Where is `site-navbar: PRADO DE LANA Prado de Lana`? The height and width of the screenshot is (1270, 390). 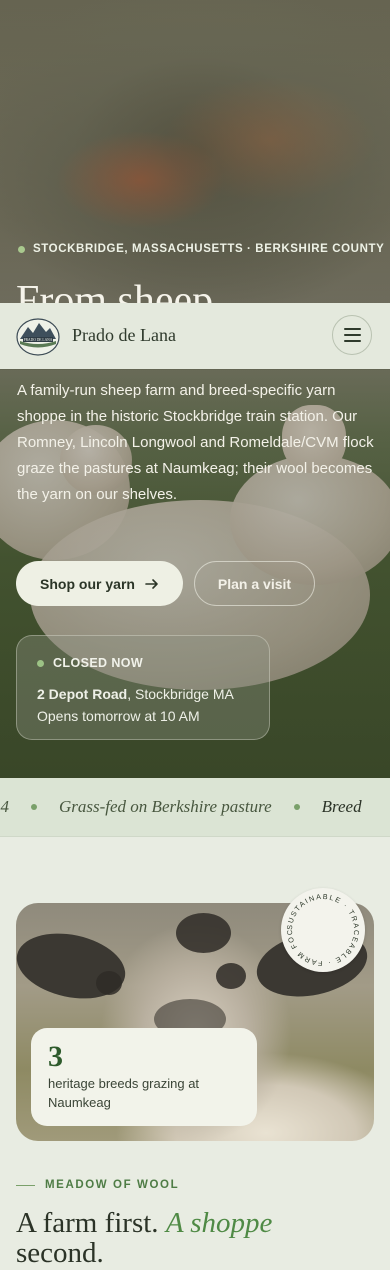
site-navbar: PRADO DE LANA Prado de Lana is located at coordinates (195, 336).